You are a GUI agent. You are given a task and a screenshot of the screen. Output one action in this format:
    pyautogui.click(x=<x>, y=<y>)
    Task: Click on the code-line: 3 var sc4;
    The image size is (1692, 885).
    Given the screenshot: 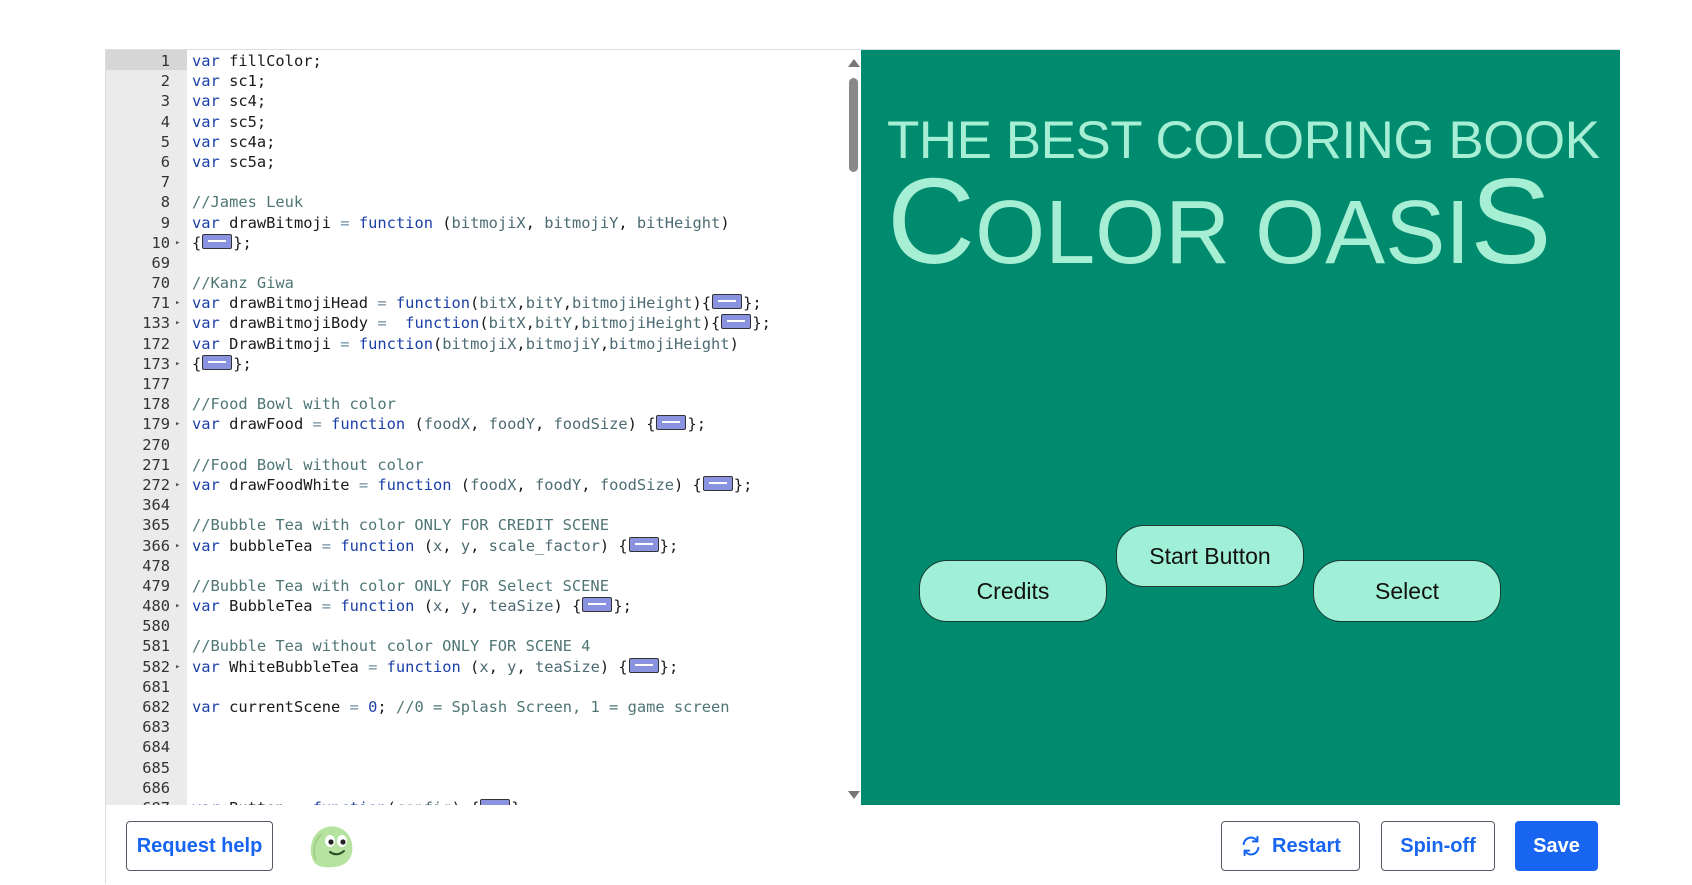 What is the action you would take?
    pyautogui.click(x=478, y=101)
    